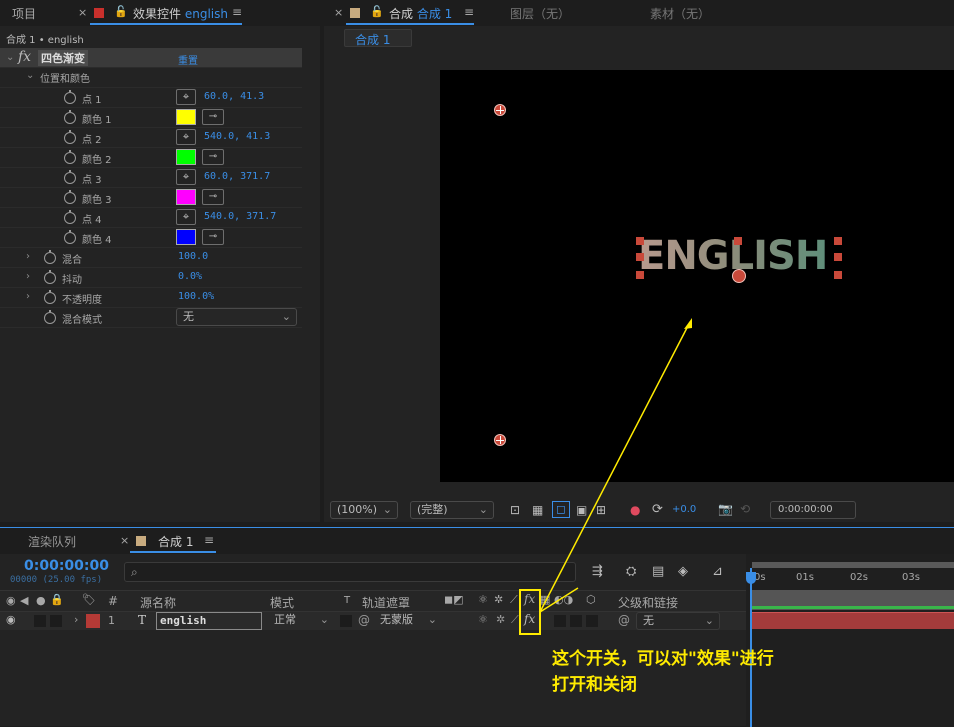  I want to click on annotation-line-2: 打开和关闭, so click(594, 685).